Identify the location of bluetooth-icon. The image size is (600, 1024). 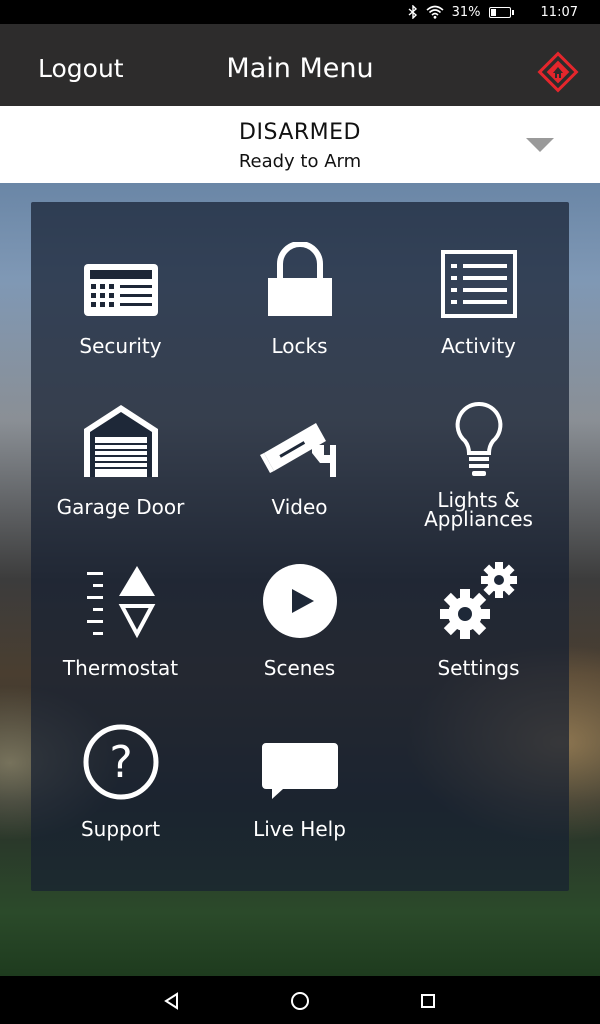
(413, 12).